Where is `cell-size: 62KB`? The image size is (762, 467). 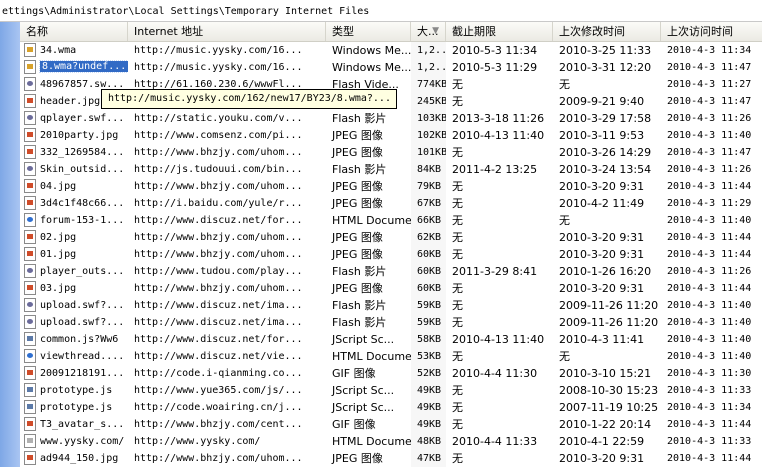
cell-size: 62KB is located at coordinates (428, 237).